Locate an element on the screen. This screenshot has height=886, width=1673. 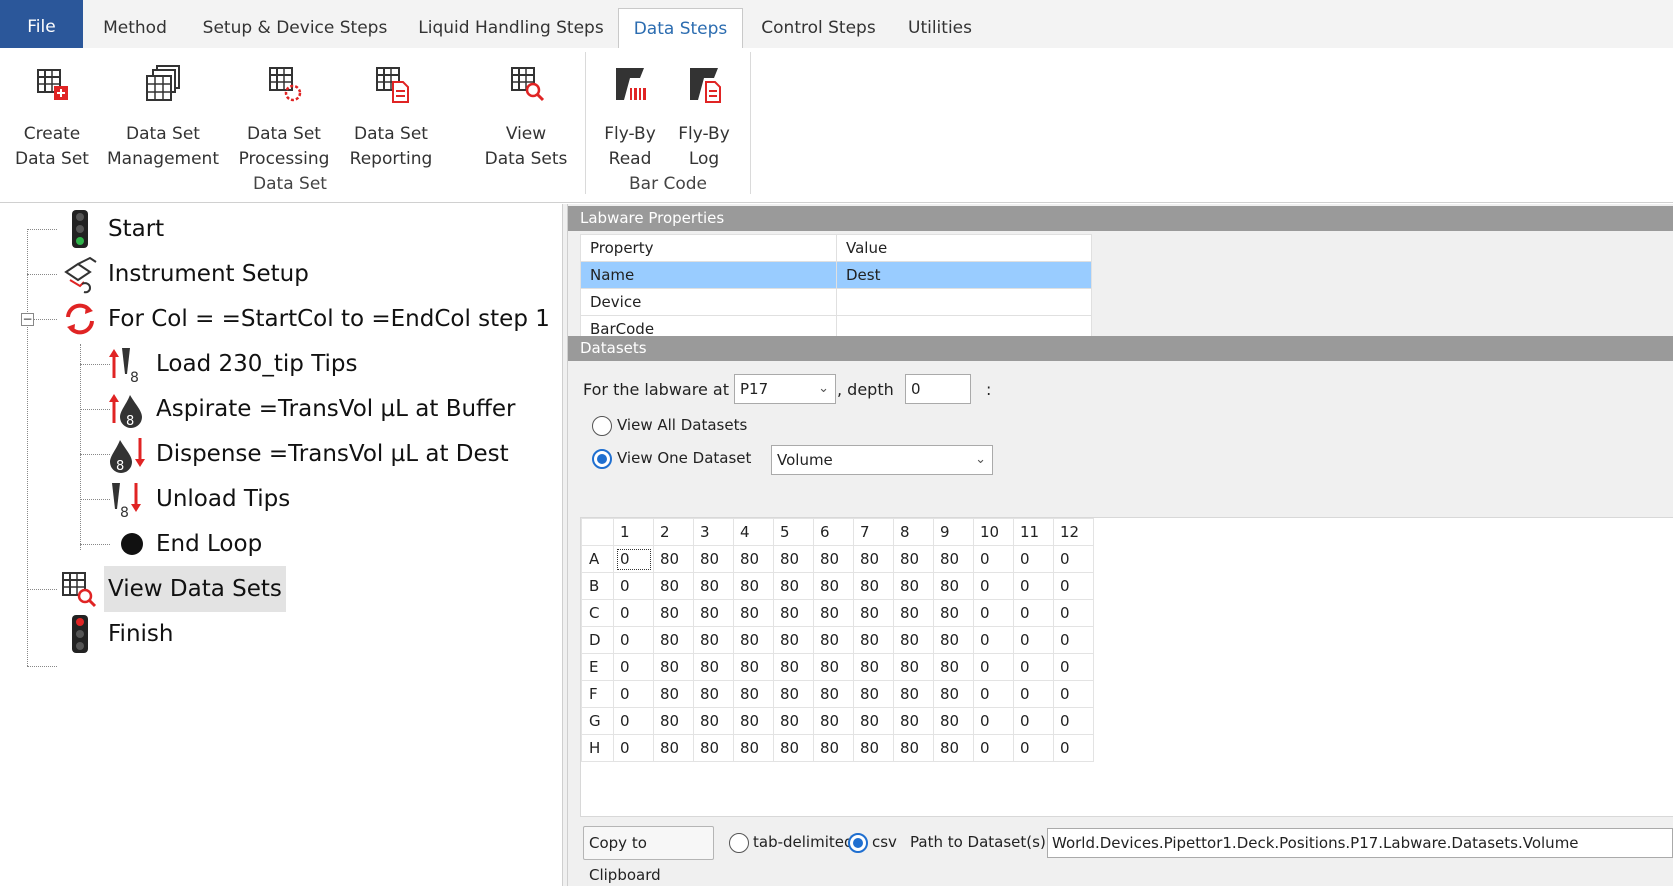
property-row-name: Name Dest is located at coordinates (836, 275).